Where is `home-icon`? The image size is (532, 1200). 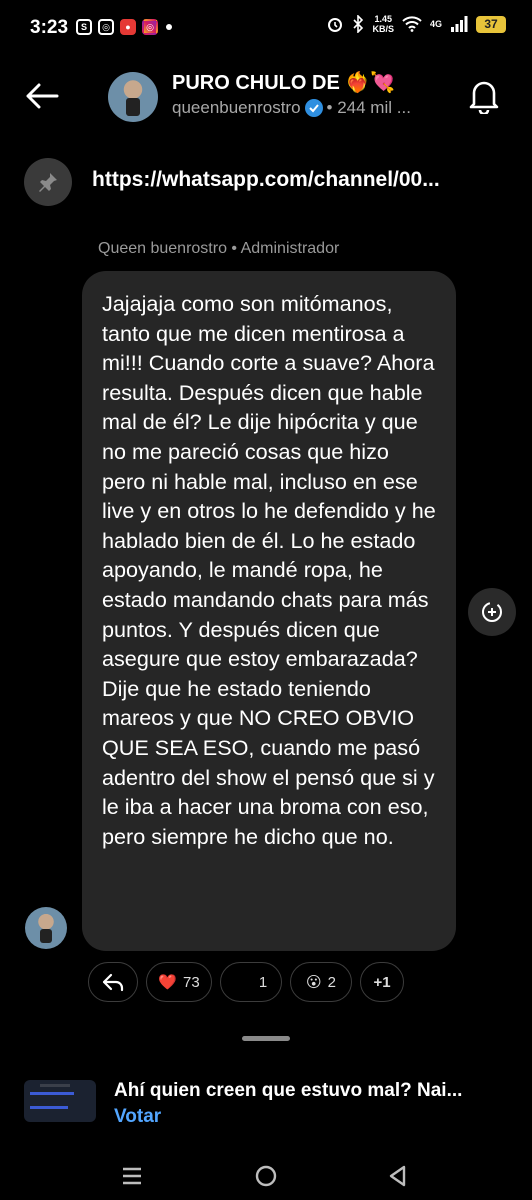
home-icon is located at coordinates (266, 1176).